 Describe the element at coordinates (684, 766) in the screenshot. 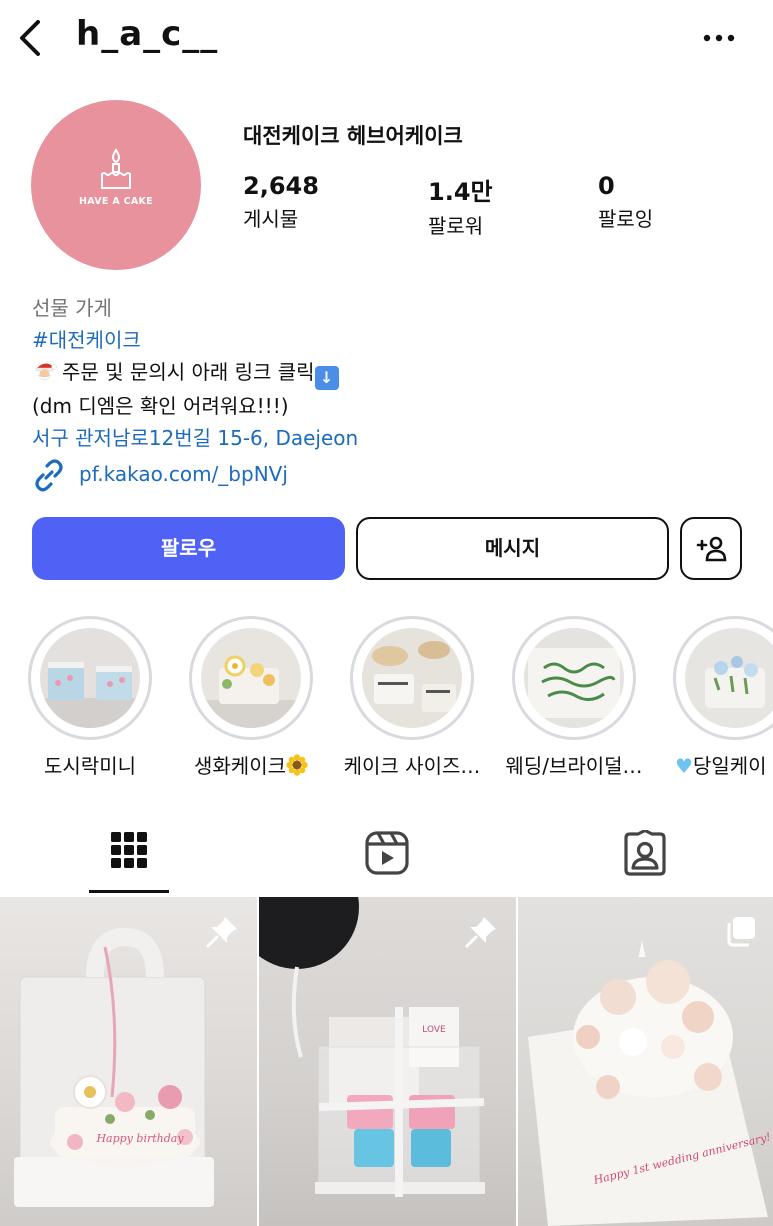

I see `blue-heart-emoji-icon: ♥` at that location.